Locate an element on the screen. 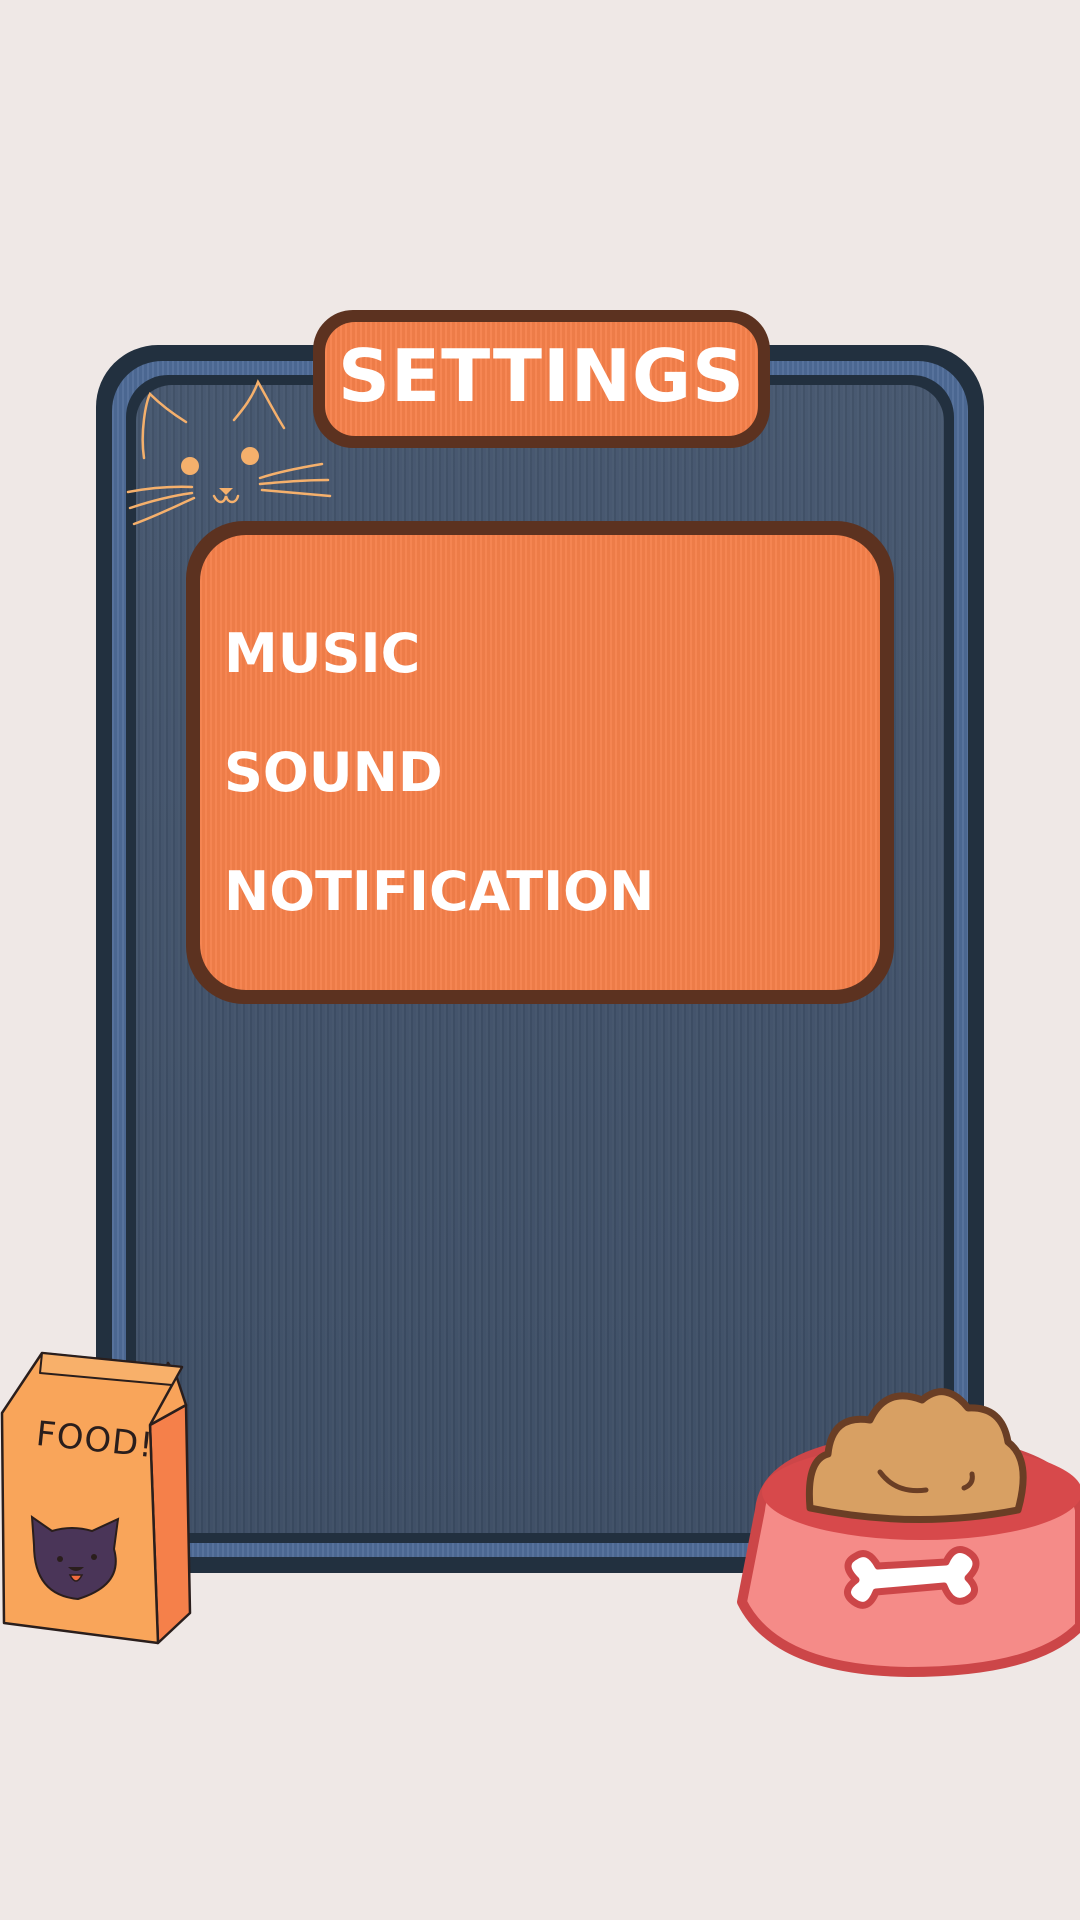 This screenshot has width=1080, height=1920. cat-face-icon is located at coordinates (229, 452).